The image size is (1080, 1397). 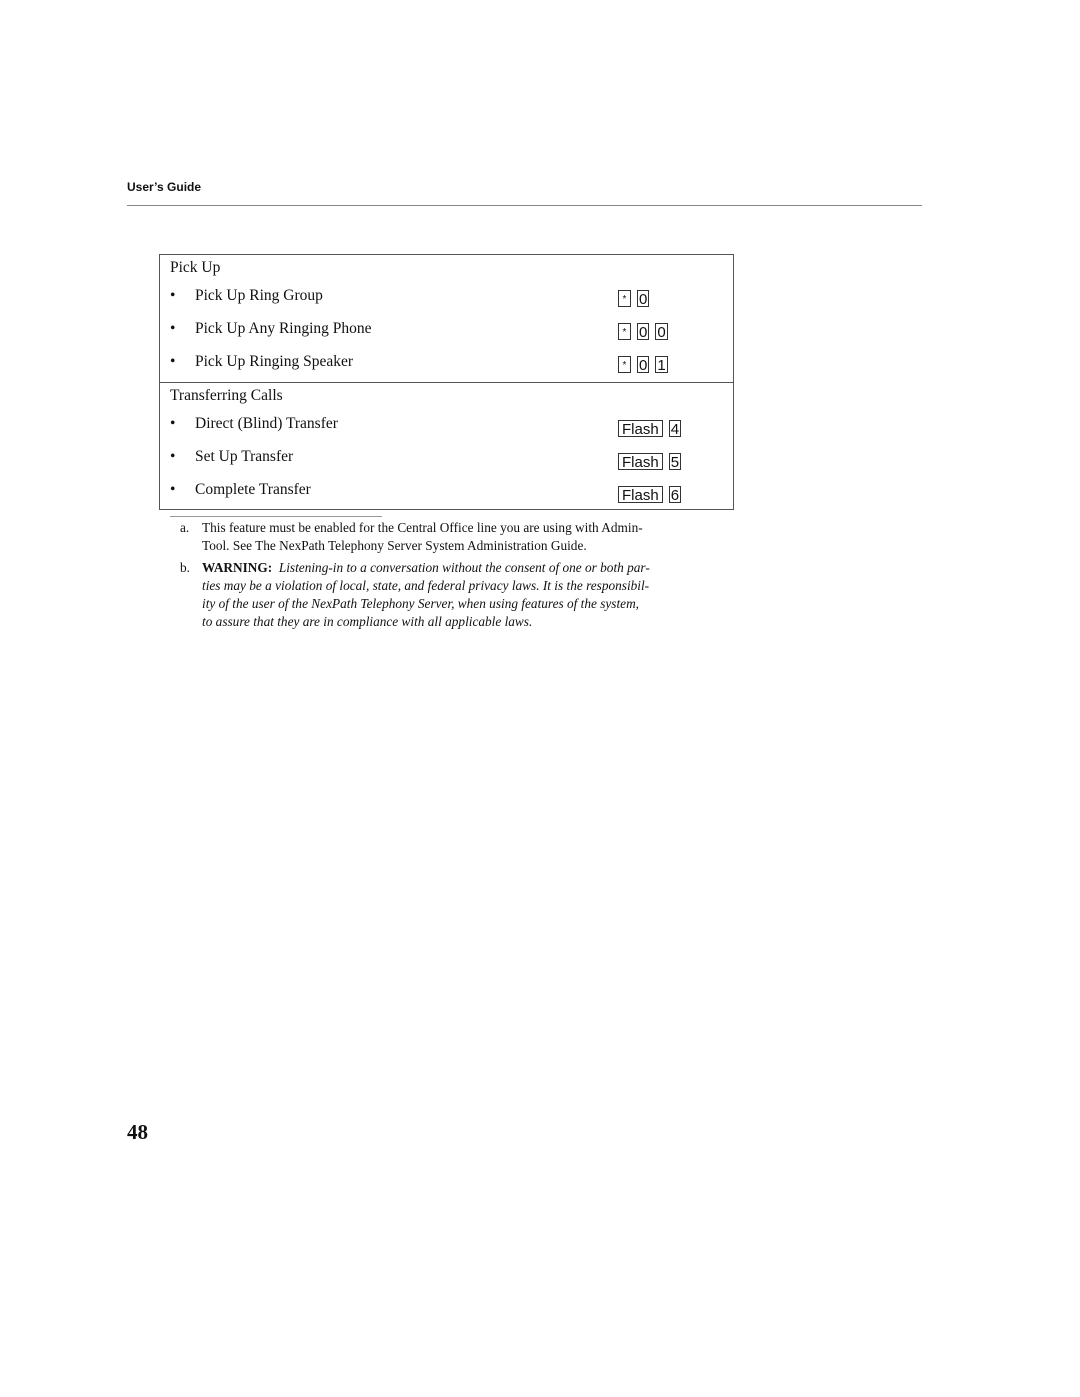 I want to click on footnote-mark: a., so click(x=185, y=527).